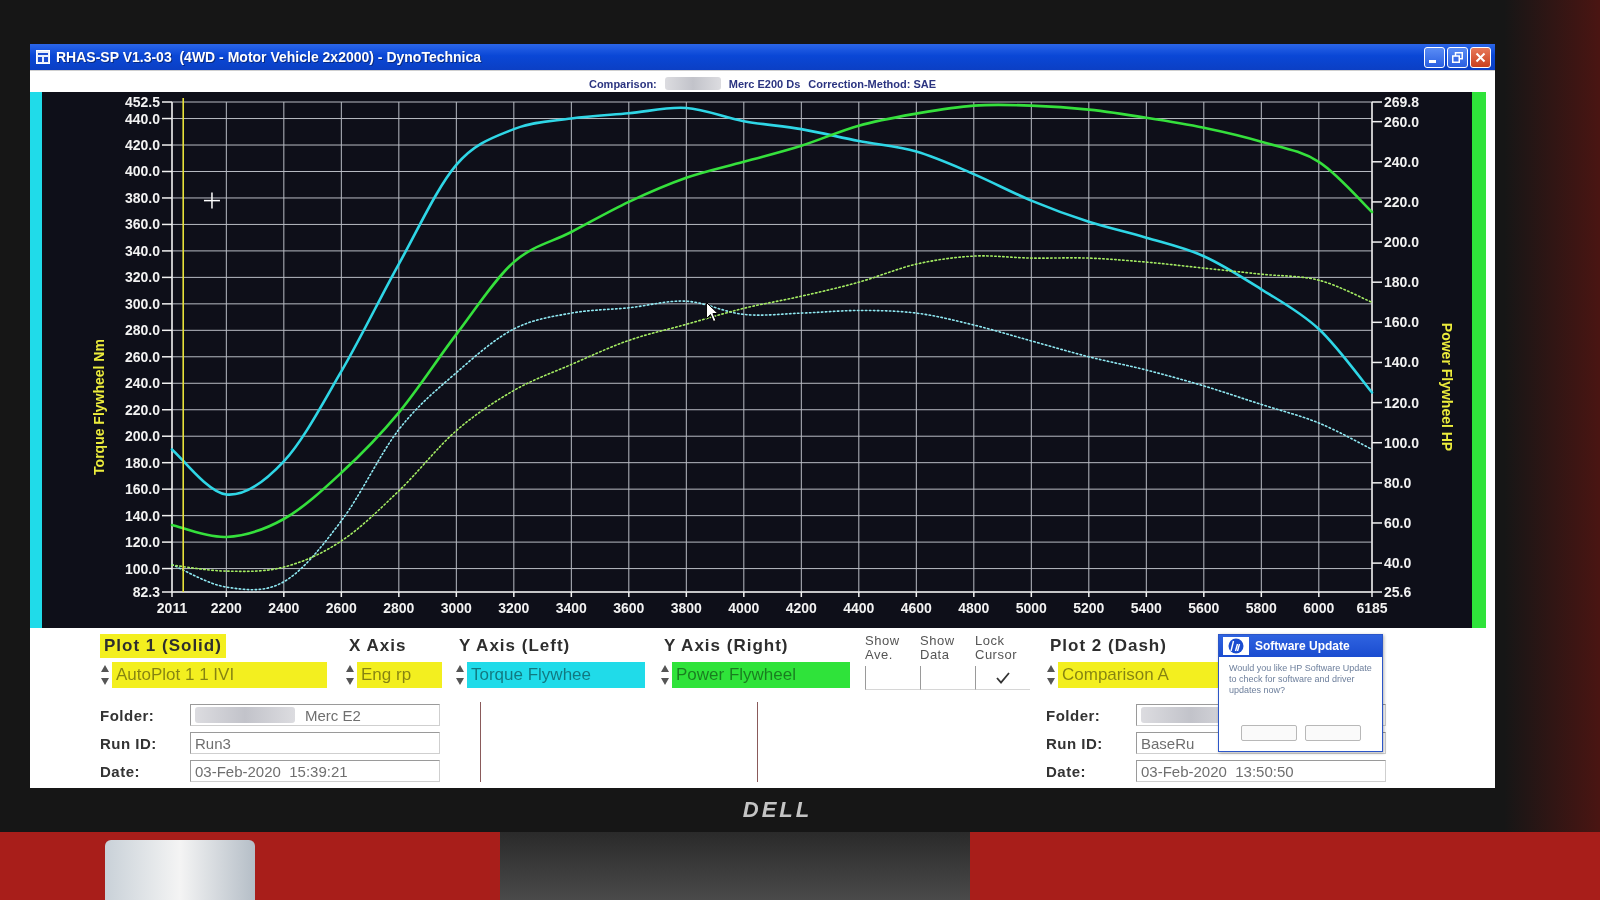 This screenshot has width=1600, height=900. I want to click on y-tick-label: 220.0, so click(148, 409).